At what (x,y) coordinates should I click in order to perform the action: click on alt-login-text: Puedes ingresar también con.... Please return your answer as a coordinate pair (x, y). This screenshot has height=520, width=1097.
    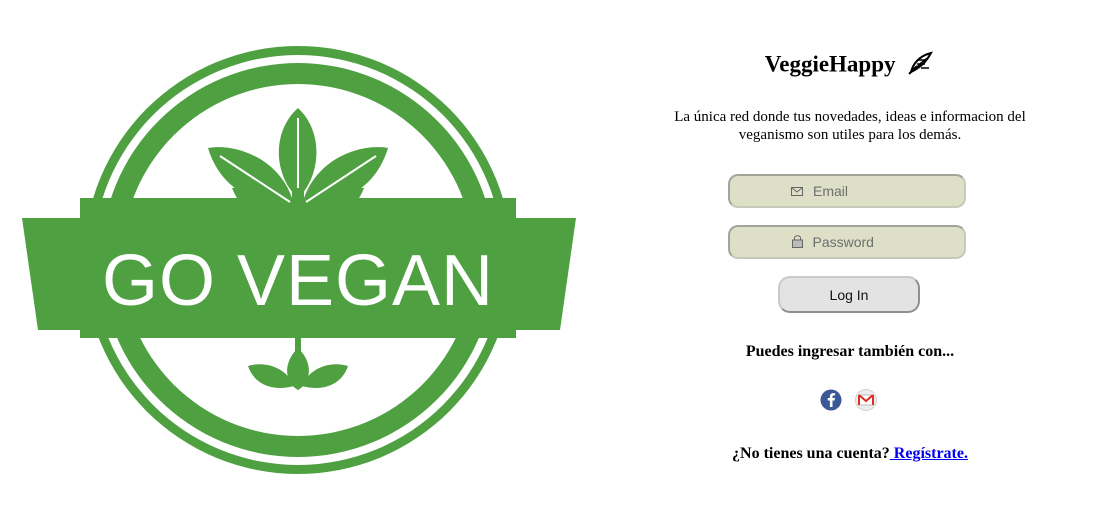
    Looking at the image, I should click on (850, 351).